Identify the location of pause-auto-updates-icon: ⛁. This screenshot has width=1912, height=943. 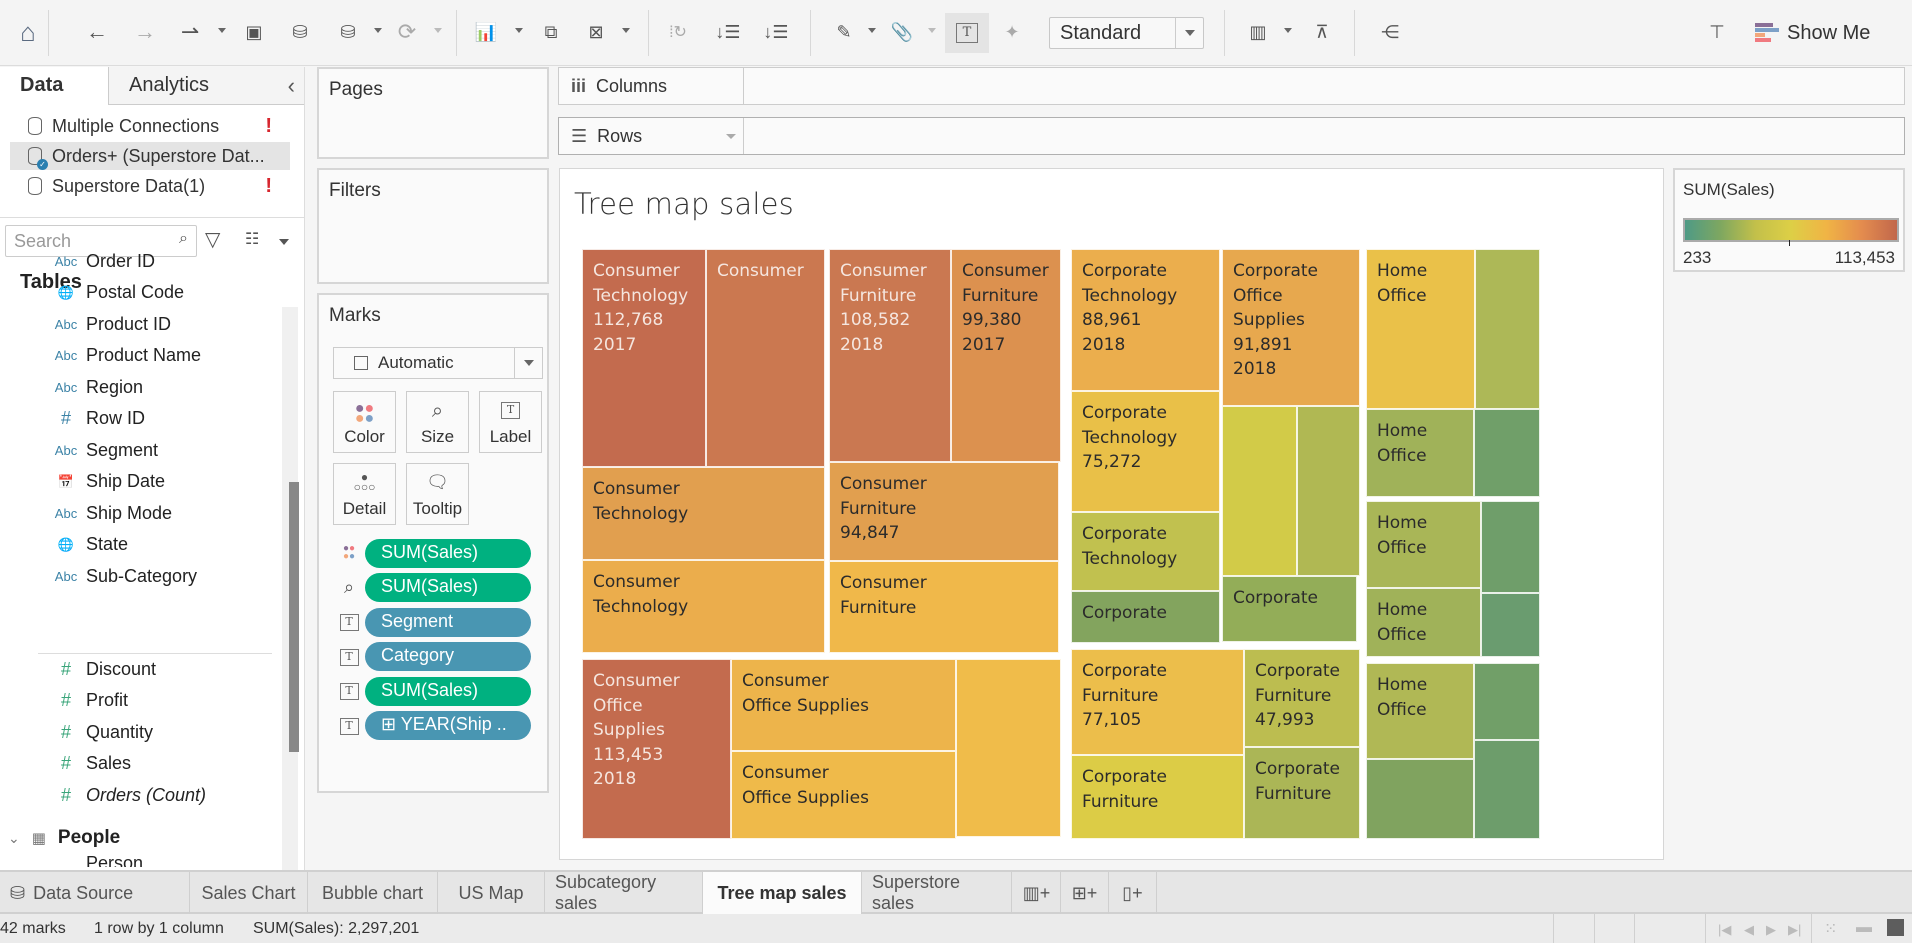
(348, 32).